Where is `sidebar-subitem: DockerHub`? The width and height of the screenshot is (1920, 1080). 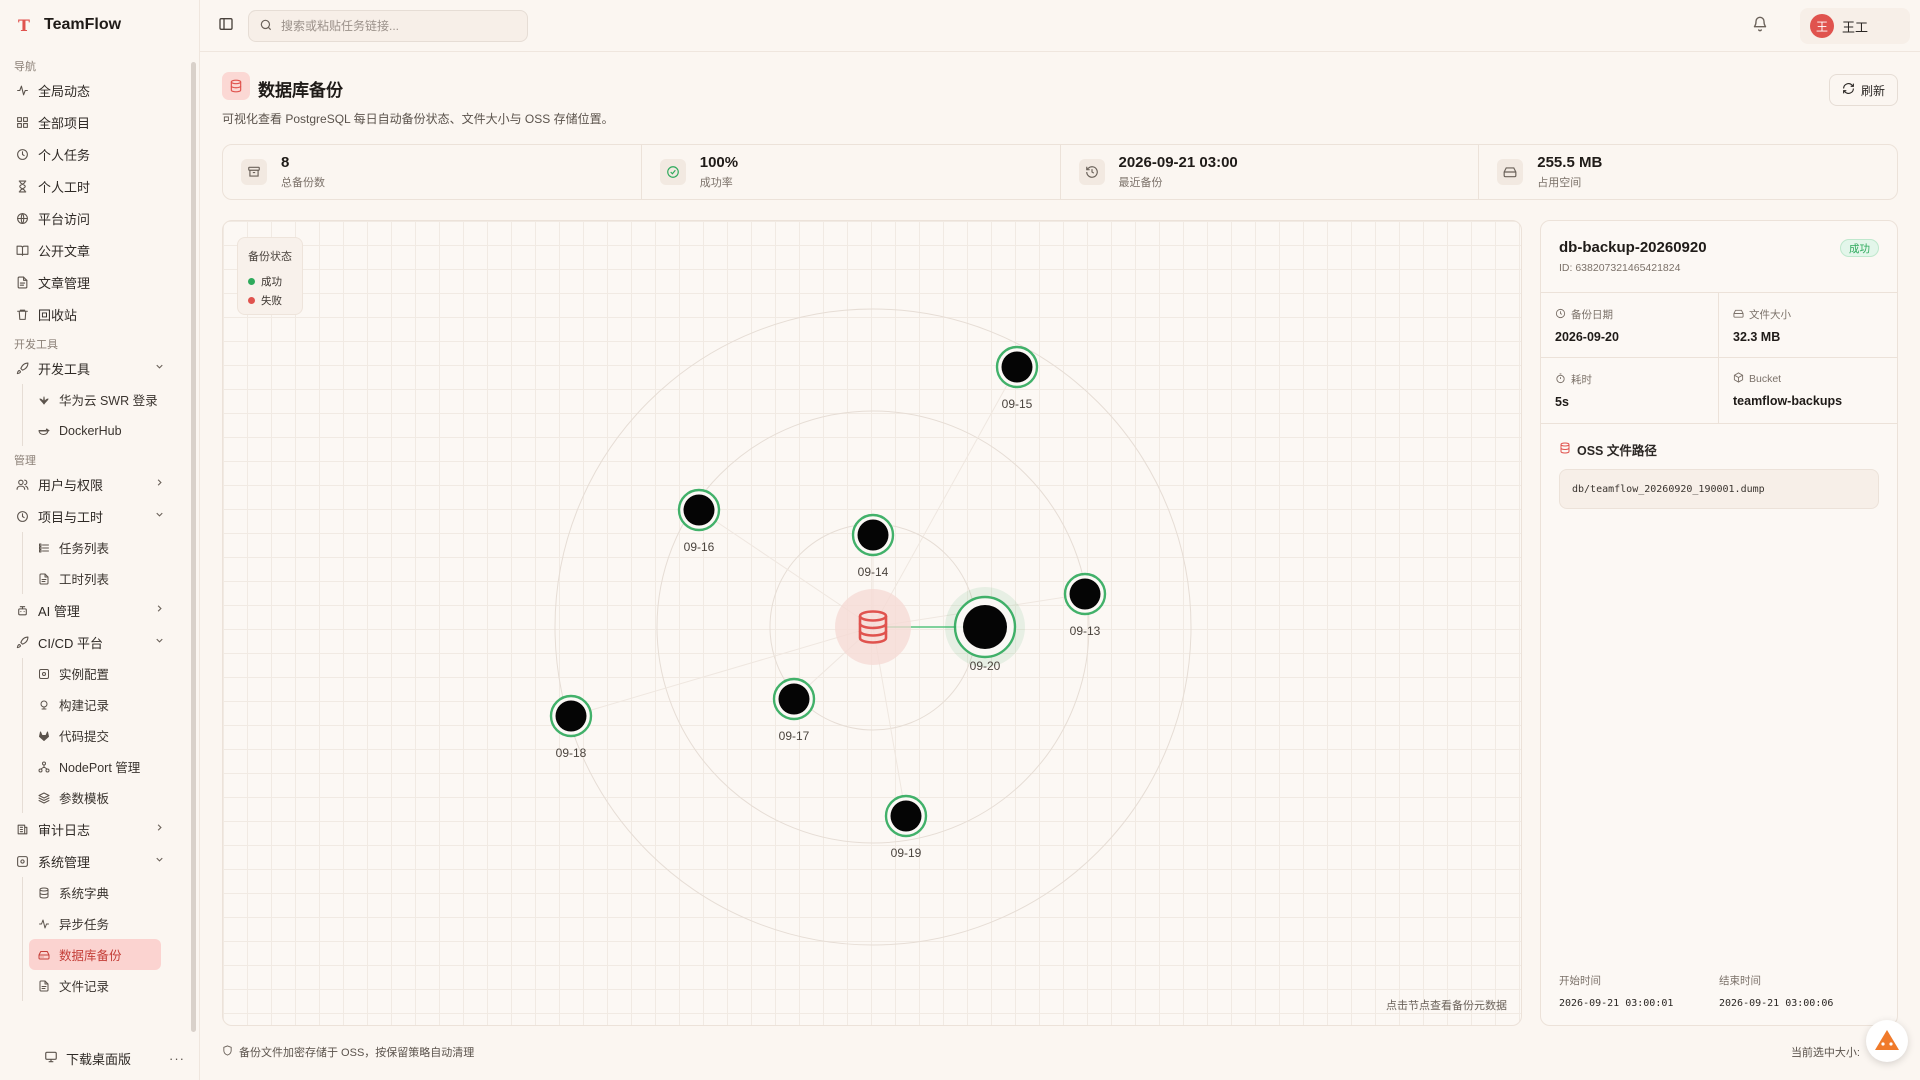 sidebar-subitem: DockerHub is located at coordinates (95, 430).